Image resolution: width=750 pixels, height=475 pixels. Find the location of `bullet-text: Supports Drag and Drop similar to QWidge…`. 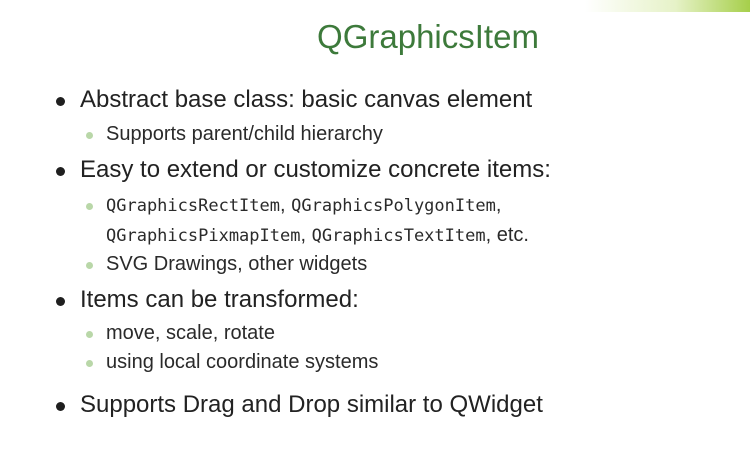

bullet-text: Supports Drag and Drop similar to QWidge… is located at coordinates (311, 404).